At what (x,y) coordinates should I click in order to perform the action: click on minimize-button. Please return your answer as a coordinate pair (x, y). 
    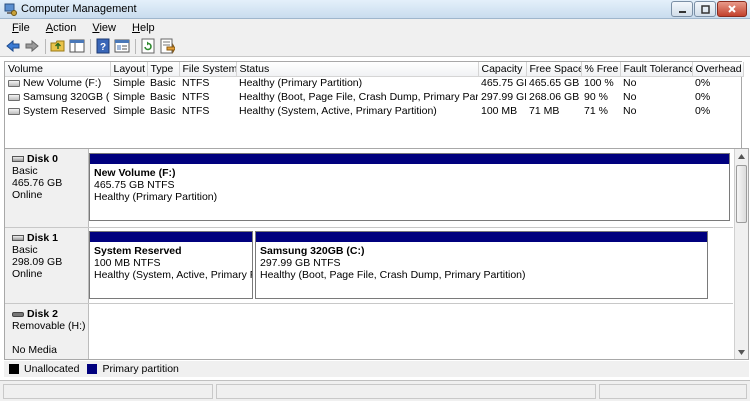
    Looking at the image, I should click on (682, 9).